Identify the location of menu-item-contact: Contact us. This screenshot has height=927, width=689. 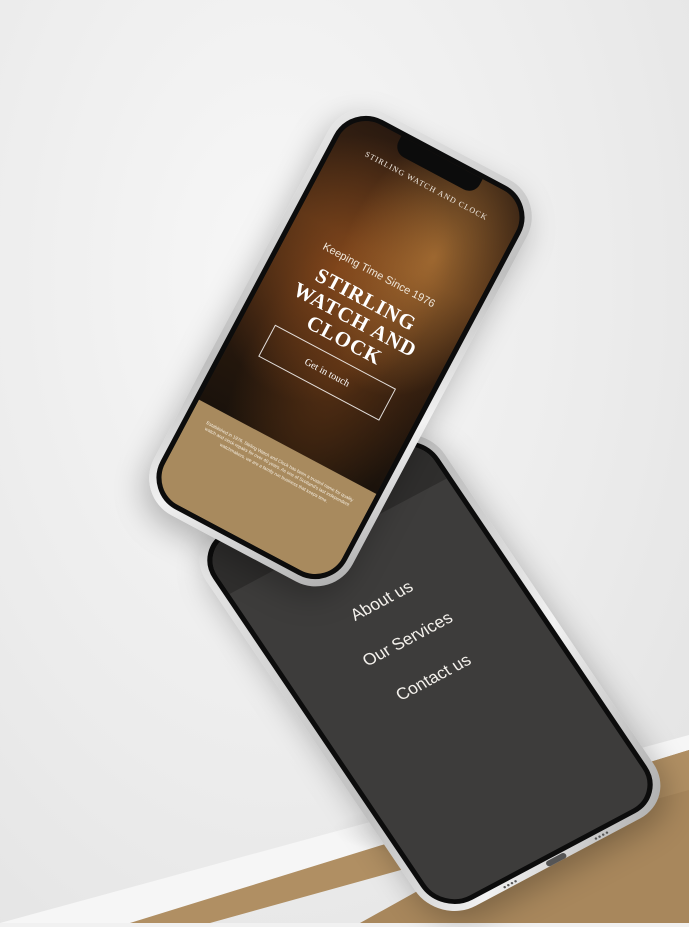
(433, 678).